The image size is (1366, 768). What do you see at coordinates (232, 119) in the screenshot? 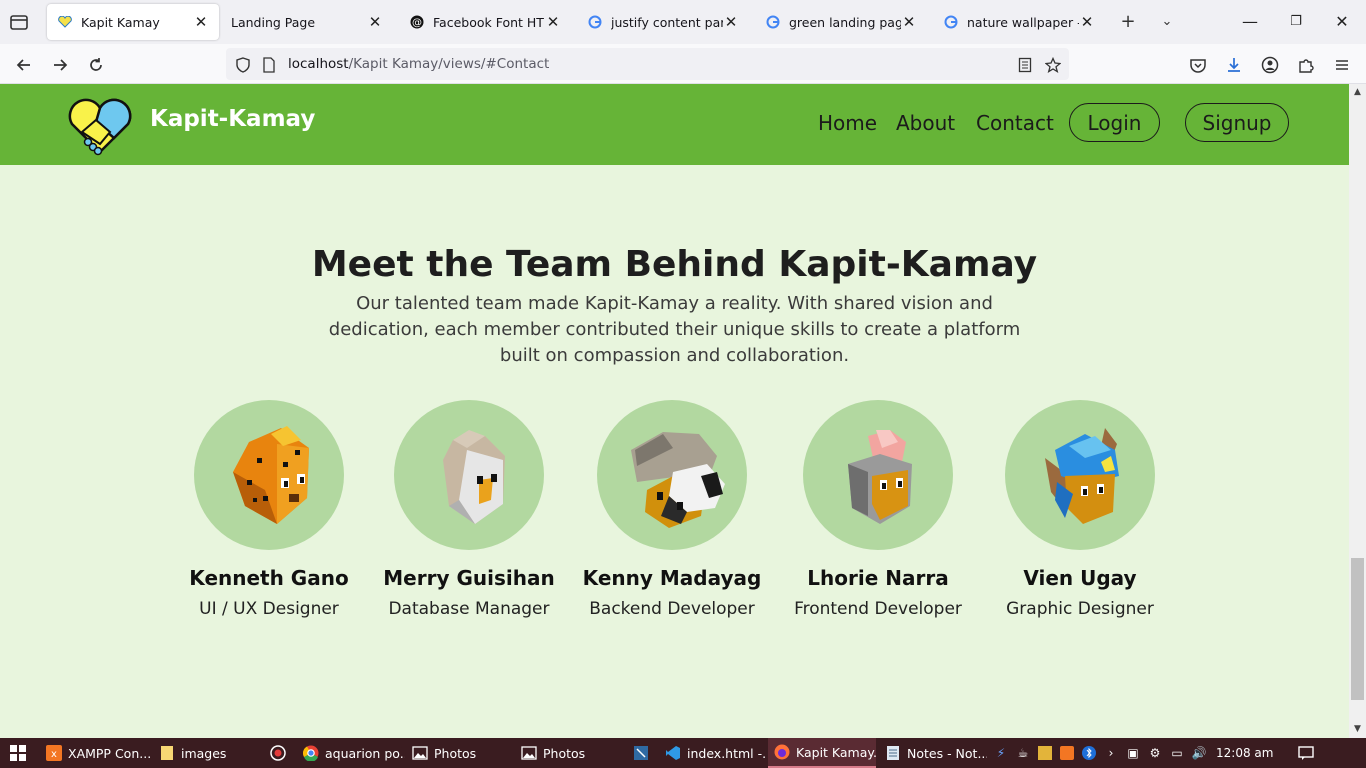
I see `brand-name: Kapit-Kamay` at bounding box center [232, 119].